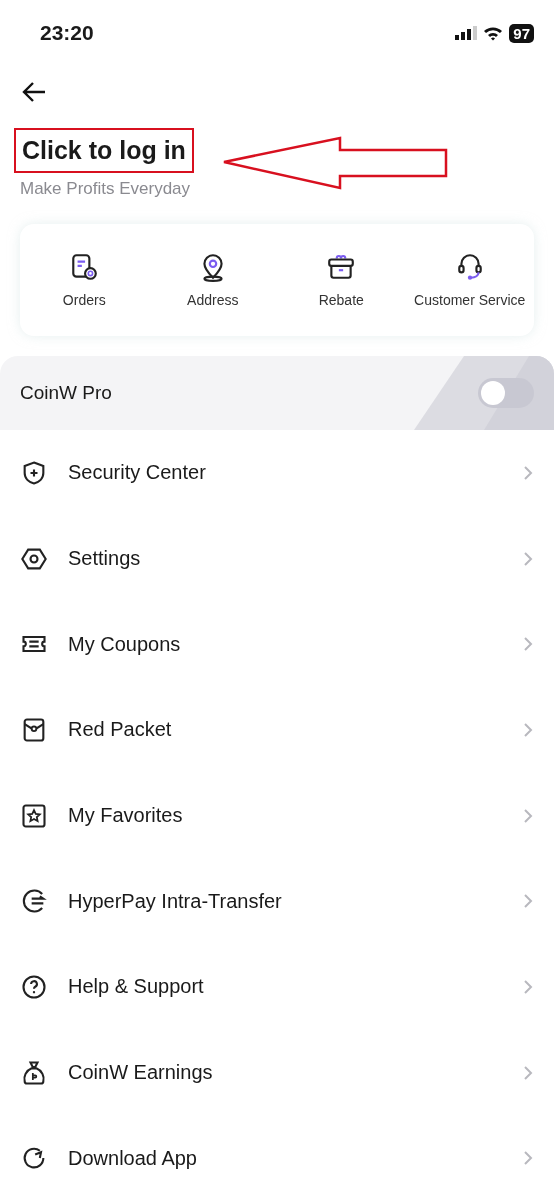  I want to click on shortcut-item: Orders, so click(84, 280).